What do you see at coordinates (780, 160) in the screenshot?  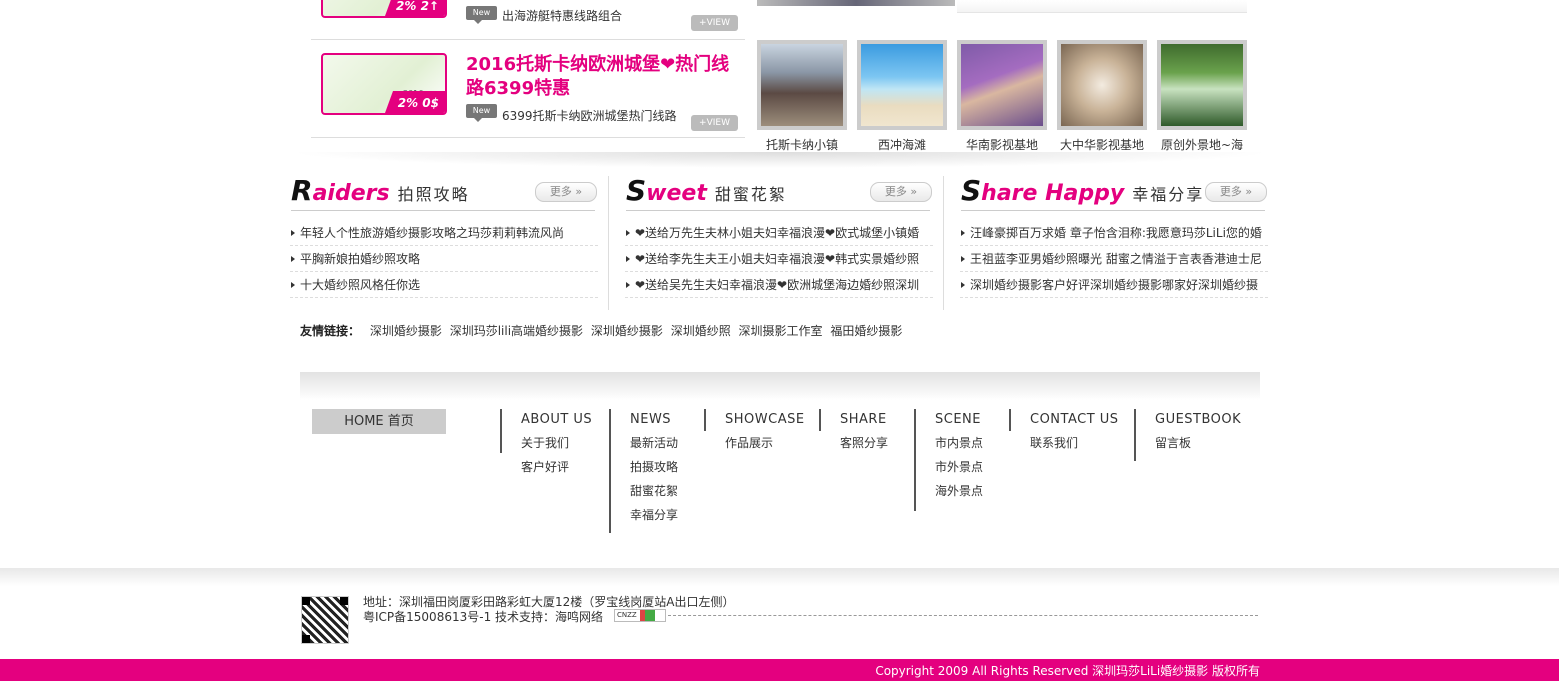 I see `section-shadow` at bounding box center [780, 160].